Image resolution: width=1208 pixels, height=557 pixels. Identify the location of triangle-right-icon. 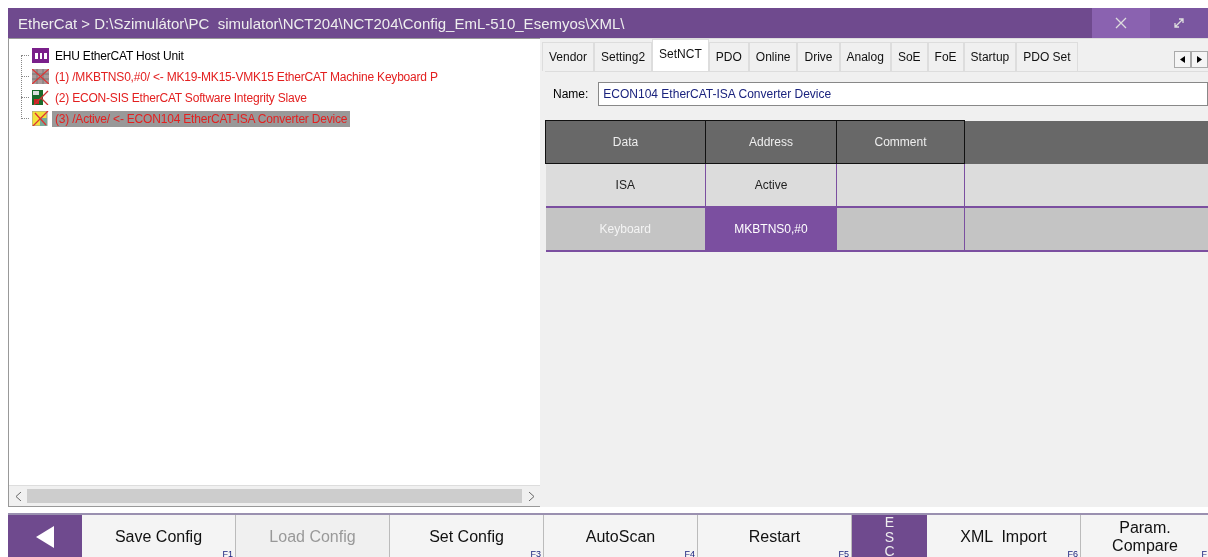
(1199, 59).